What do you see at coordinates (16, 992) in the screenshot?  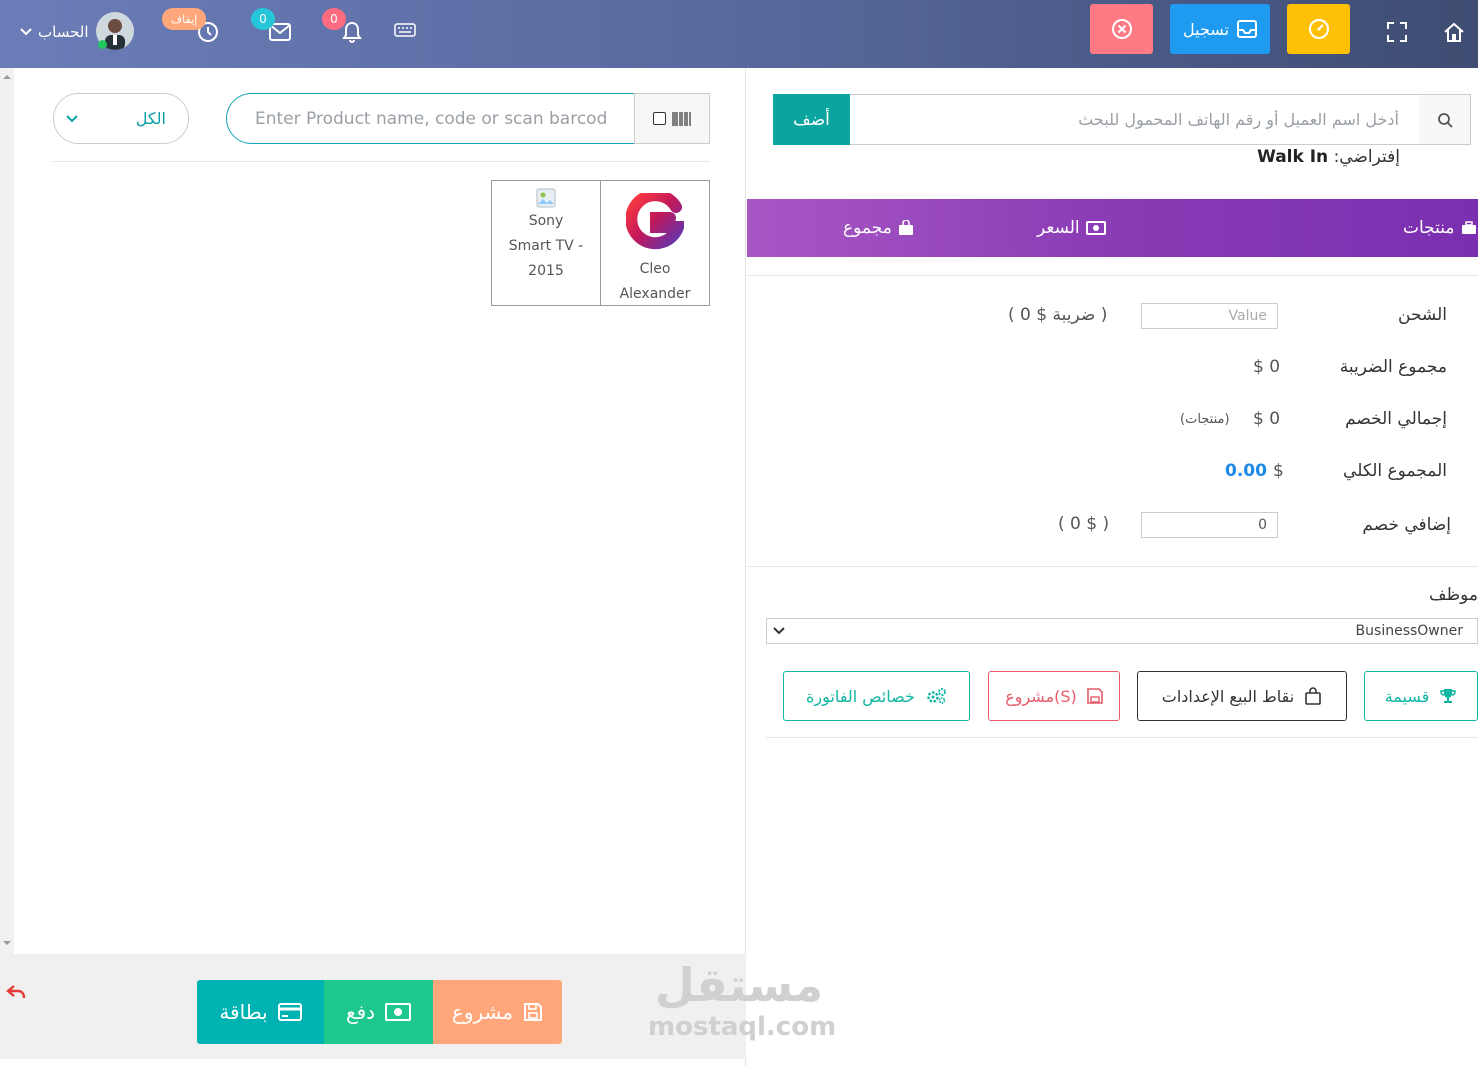 I see `undo-icon` at bounding box center [16, 992].